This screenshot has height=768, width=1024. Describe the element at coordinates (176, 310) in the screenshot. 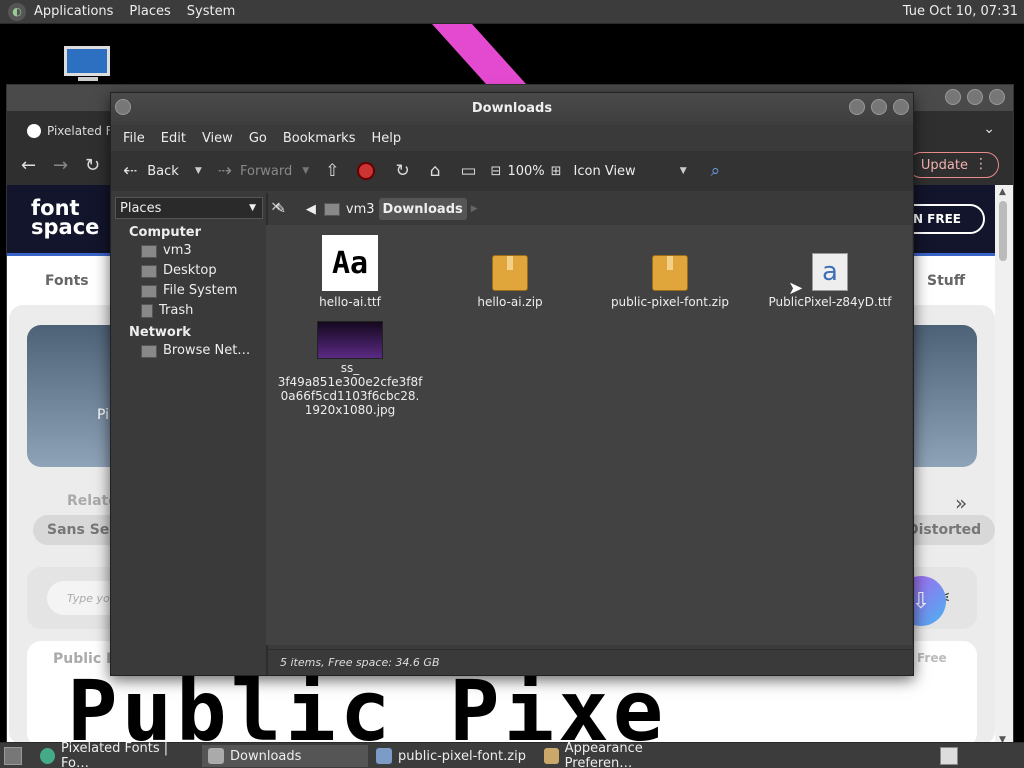

I see `sidebar-item-label: Trash` at that location.